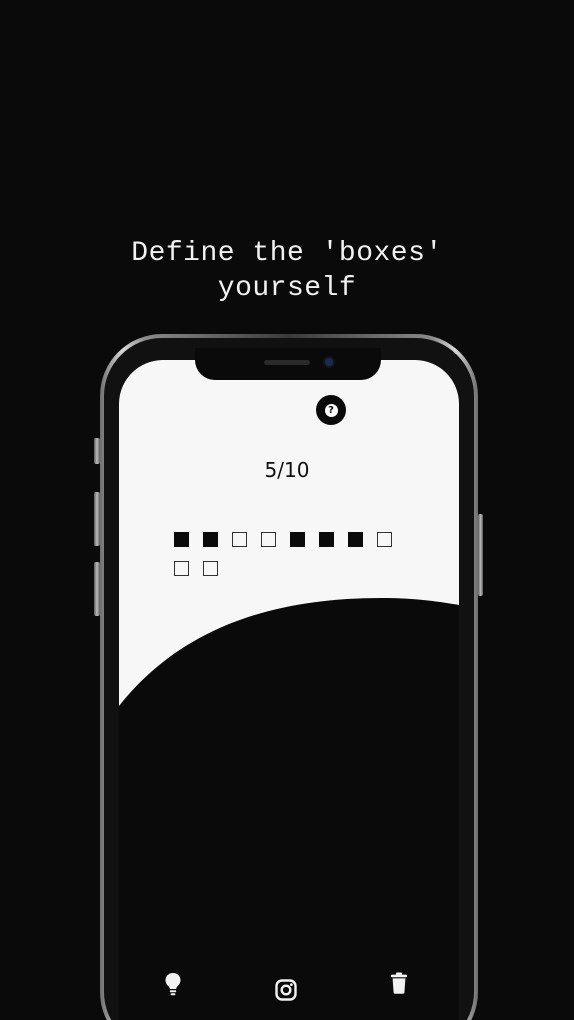  Describe the element at coordinates (480, 555) in the screenshot. I see `phone-power-button` at that location.